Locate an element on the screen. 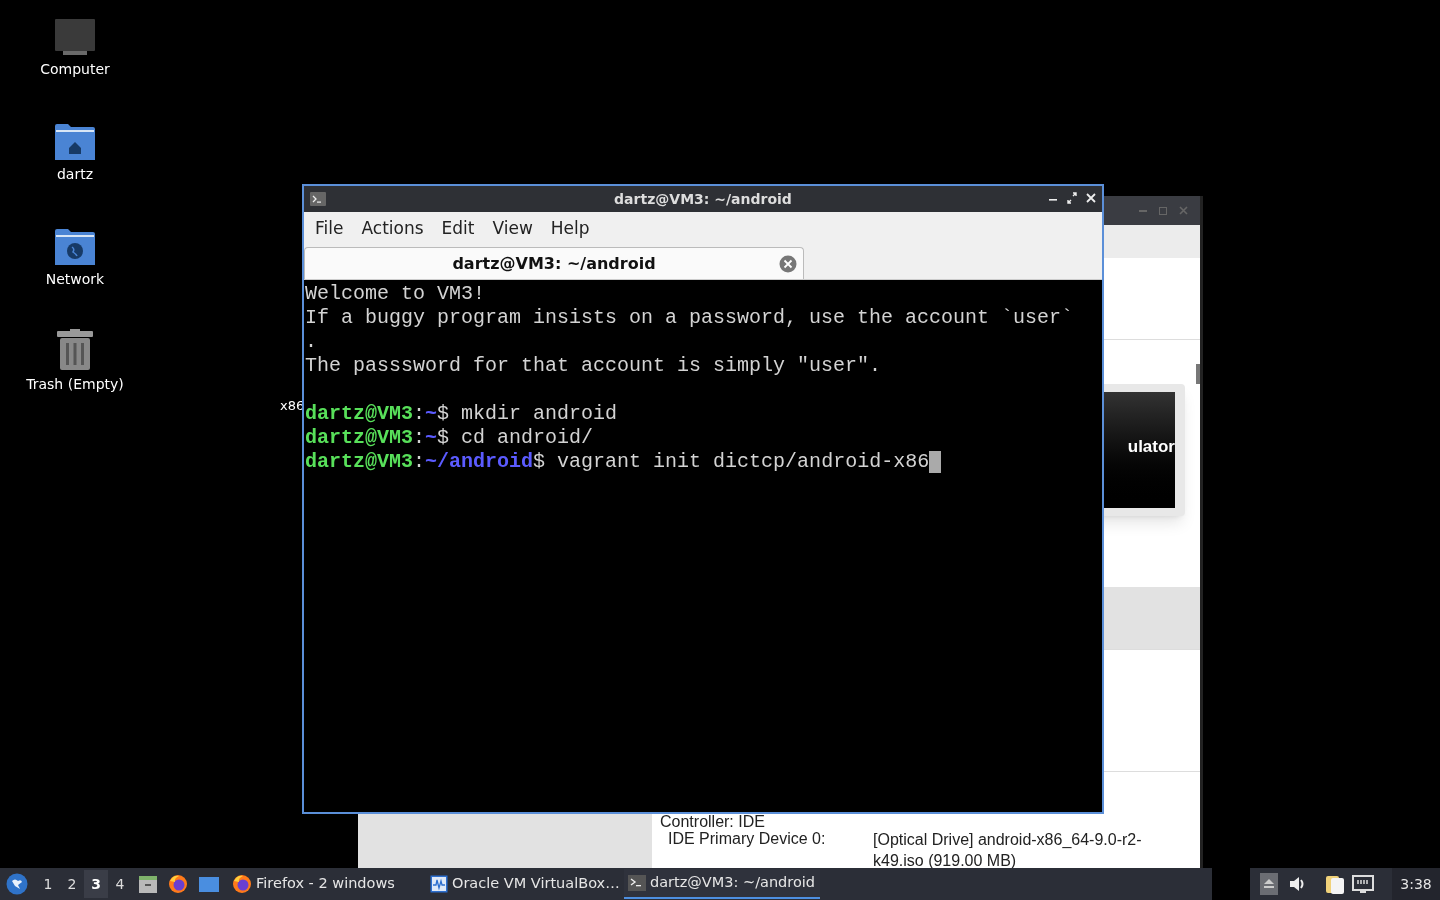 This screenshot has height=900, width=1440. terminal-text: The passsword for that account is simply "user". is located at coordinates (593, 366).